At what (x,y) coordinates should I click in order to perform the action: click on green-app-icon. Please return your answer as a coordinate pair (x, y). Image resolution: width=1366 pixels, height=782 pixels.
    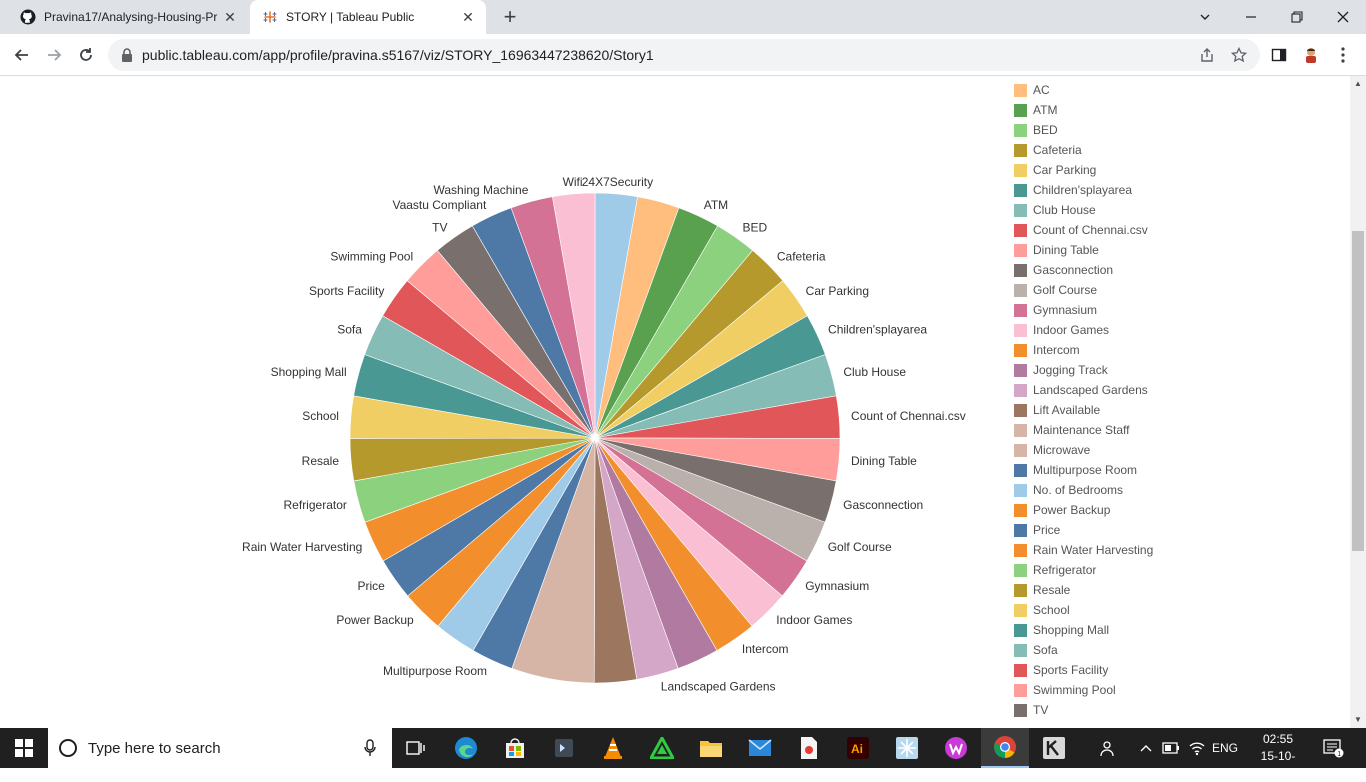
    Looking at the image, I should click on (662, 748).